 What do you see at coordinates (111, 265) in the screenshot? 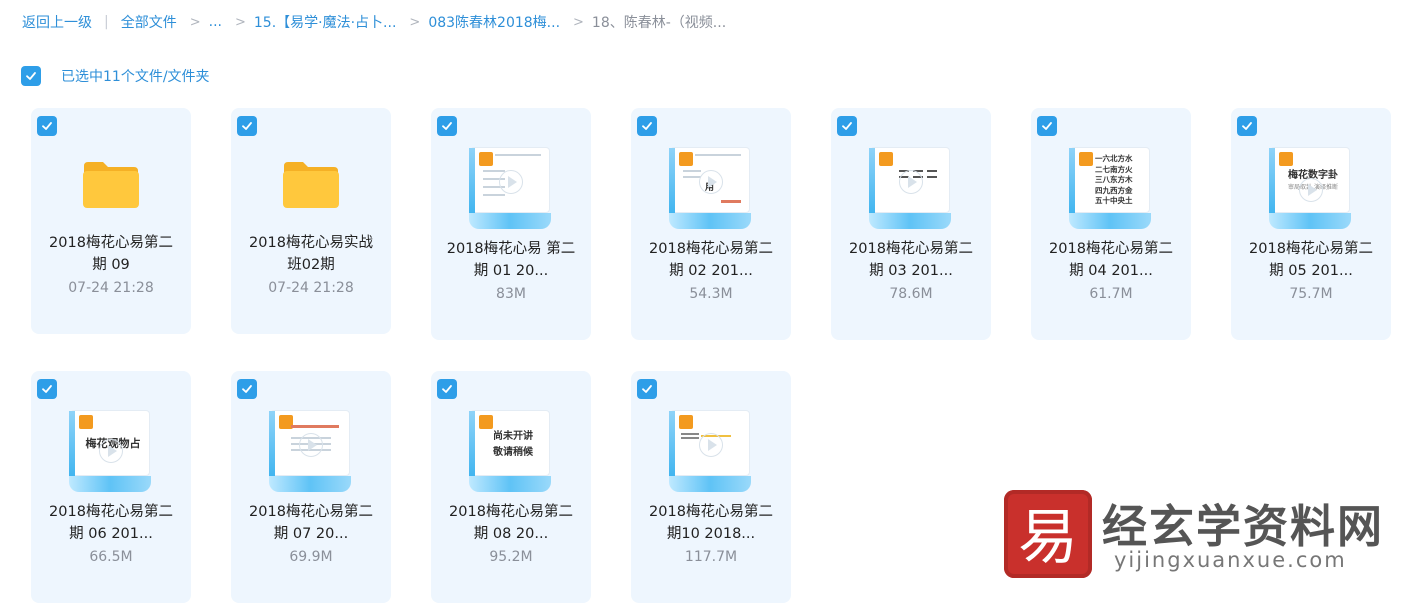
I see `file-name: 期 09` at bounding box center [111, 265].